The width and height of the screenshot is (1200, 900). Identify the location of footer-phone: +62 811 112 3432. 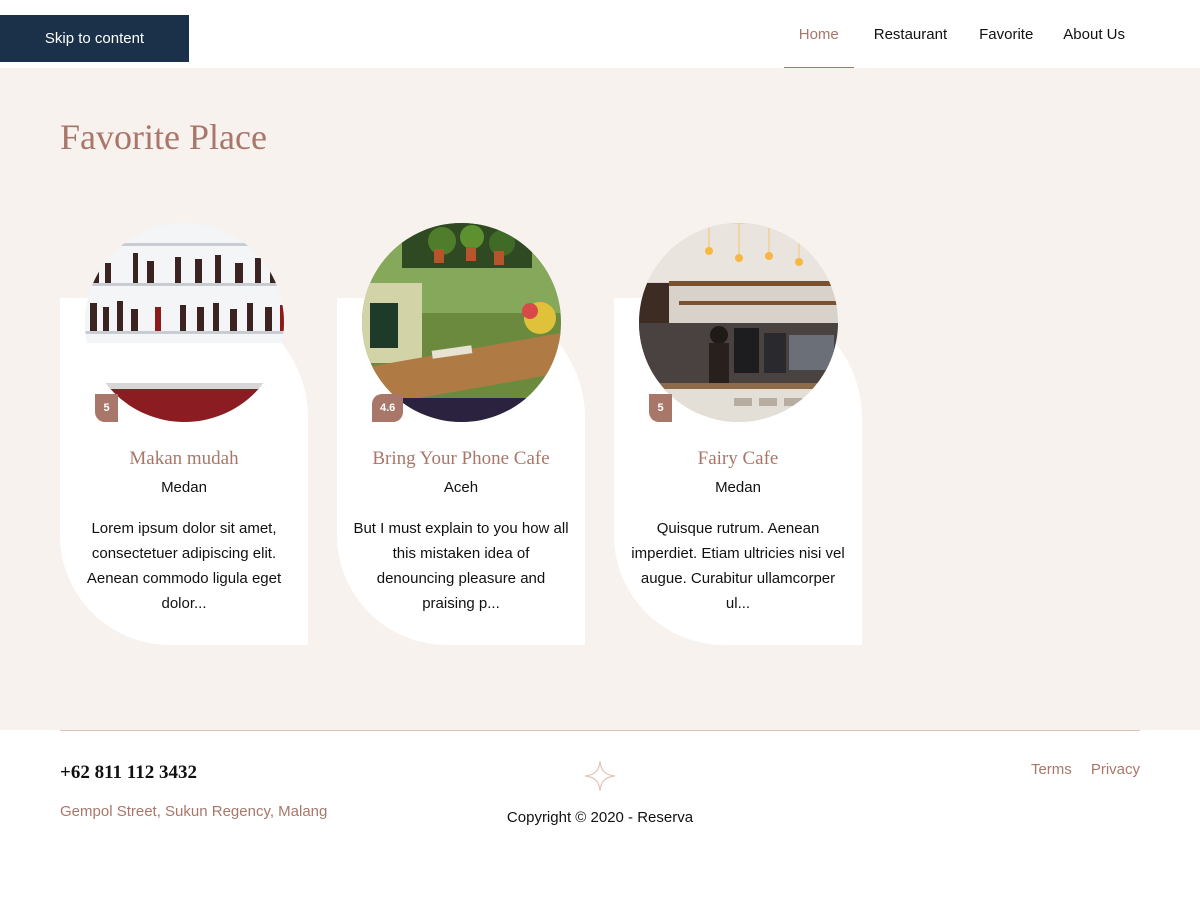
(128, 772).